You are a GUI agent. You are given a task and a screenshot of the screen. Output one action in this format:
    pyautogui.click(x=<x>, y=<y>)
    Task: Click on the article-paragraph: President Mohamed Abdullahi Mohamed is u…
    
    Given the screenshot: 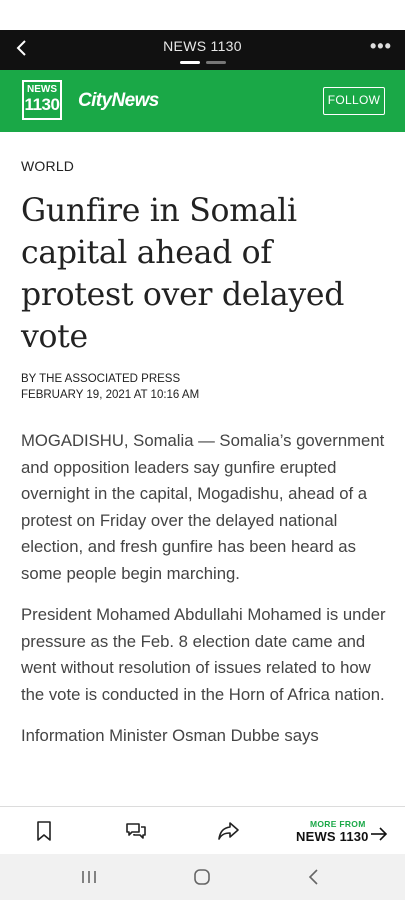 What is the action you would take?
    pyautogui.click(x=203, y=654)
    